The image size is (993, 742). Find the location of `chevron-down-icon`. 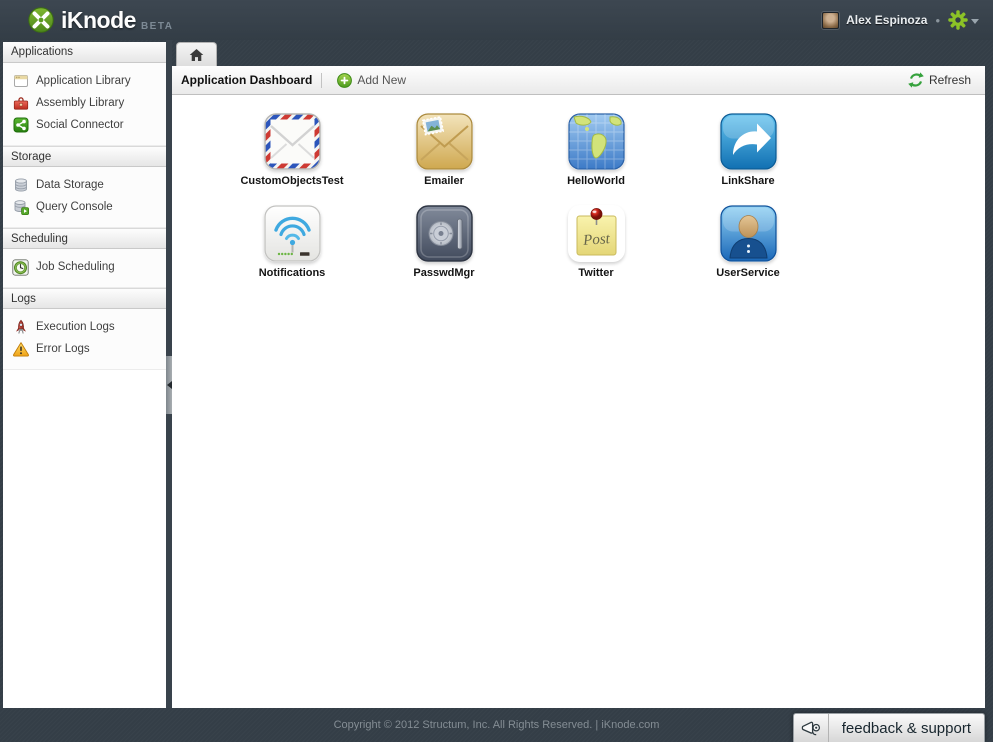

chevron-down-icon is located at coordinates (975, 21).